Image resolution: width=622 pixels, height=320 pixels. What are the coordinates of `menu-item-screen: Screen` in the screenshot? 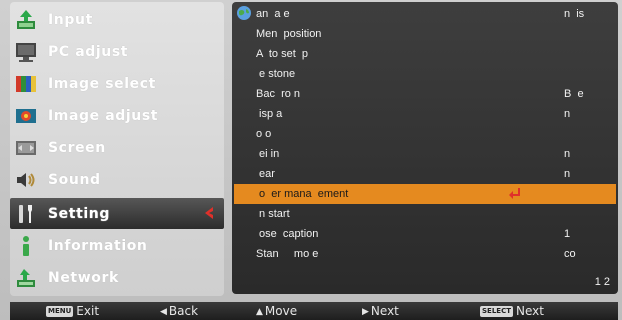 It's located at (117, 147).